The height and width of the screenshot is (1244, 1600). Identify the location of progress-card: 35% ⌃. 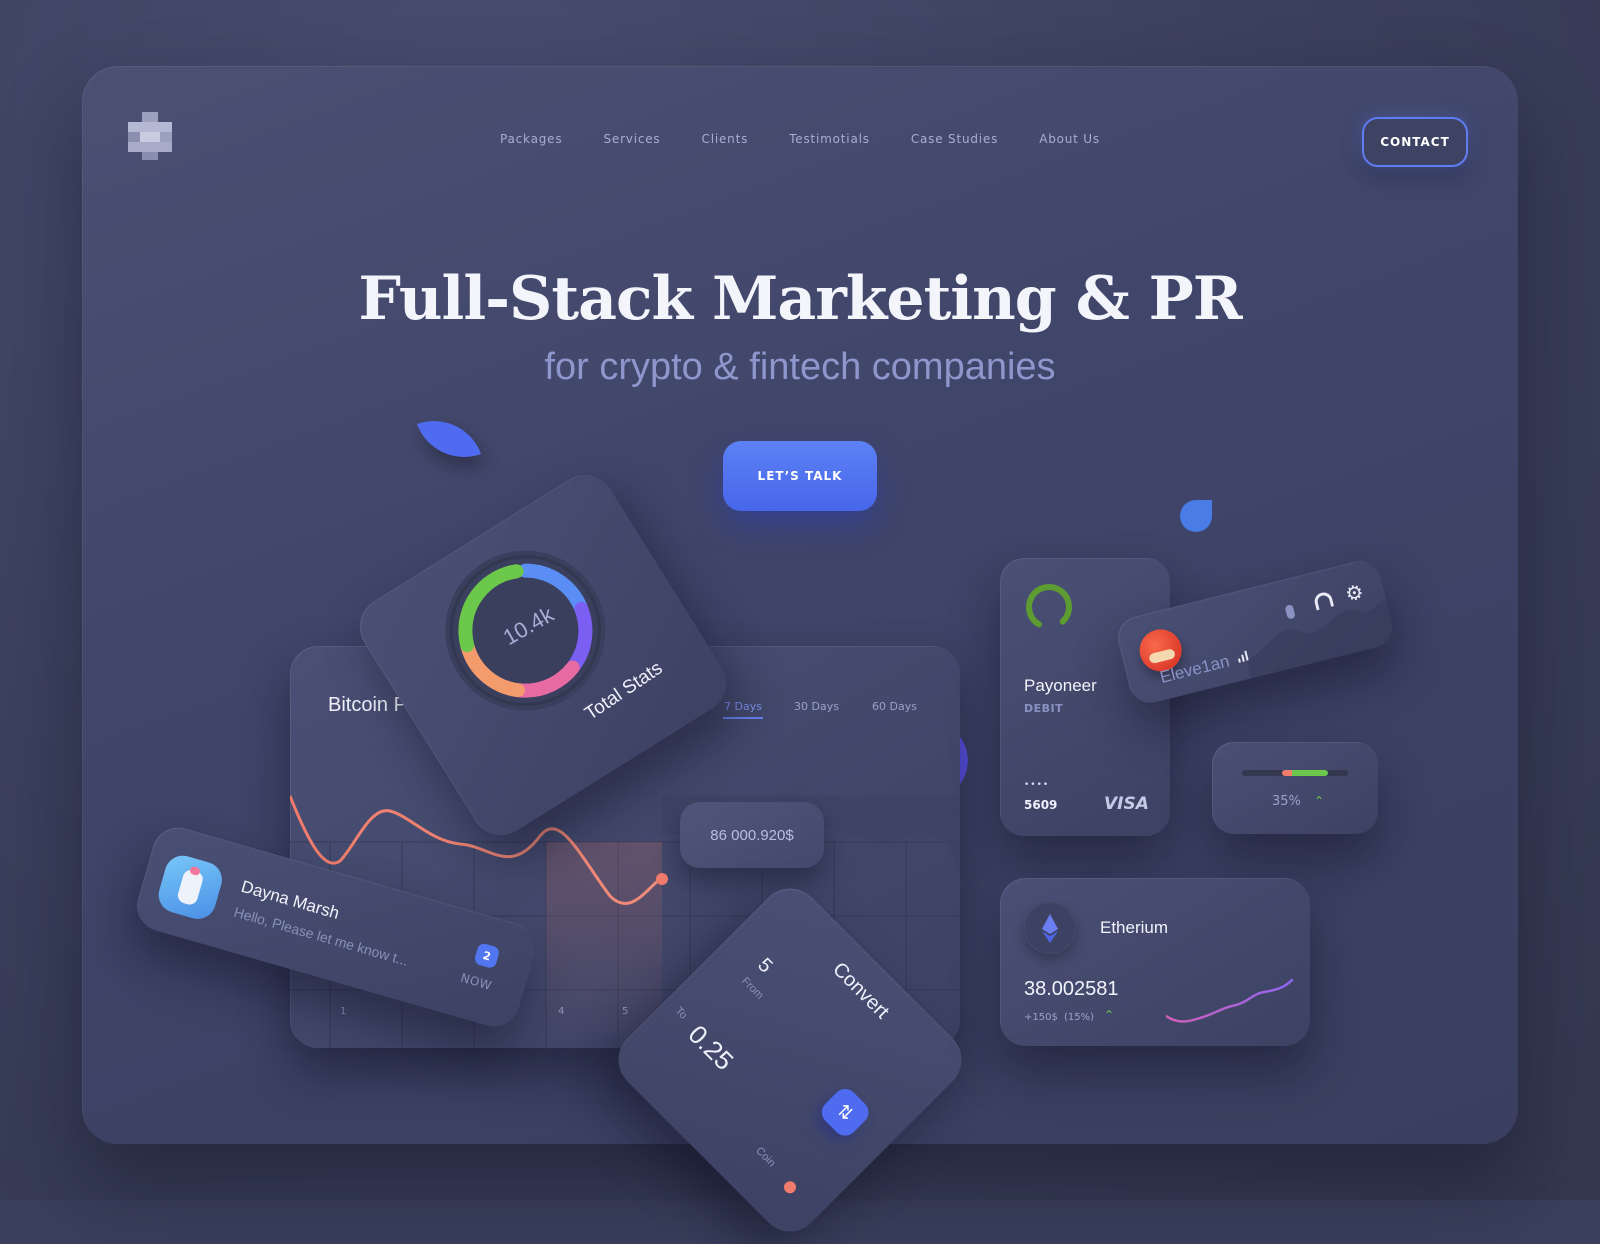
(1295, 788).